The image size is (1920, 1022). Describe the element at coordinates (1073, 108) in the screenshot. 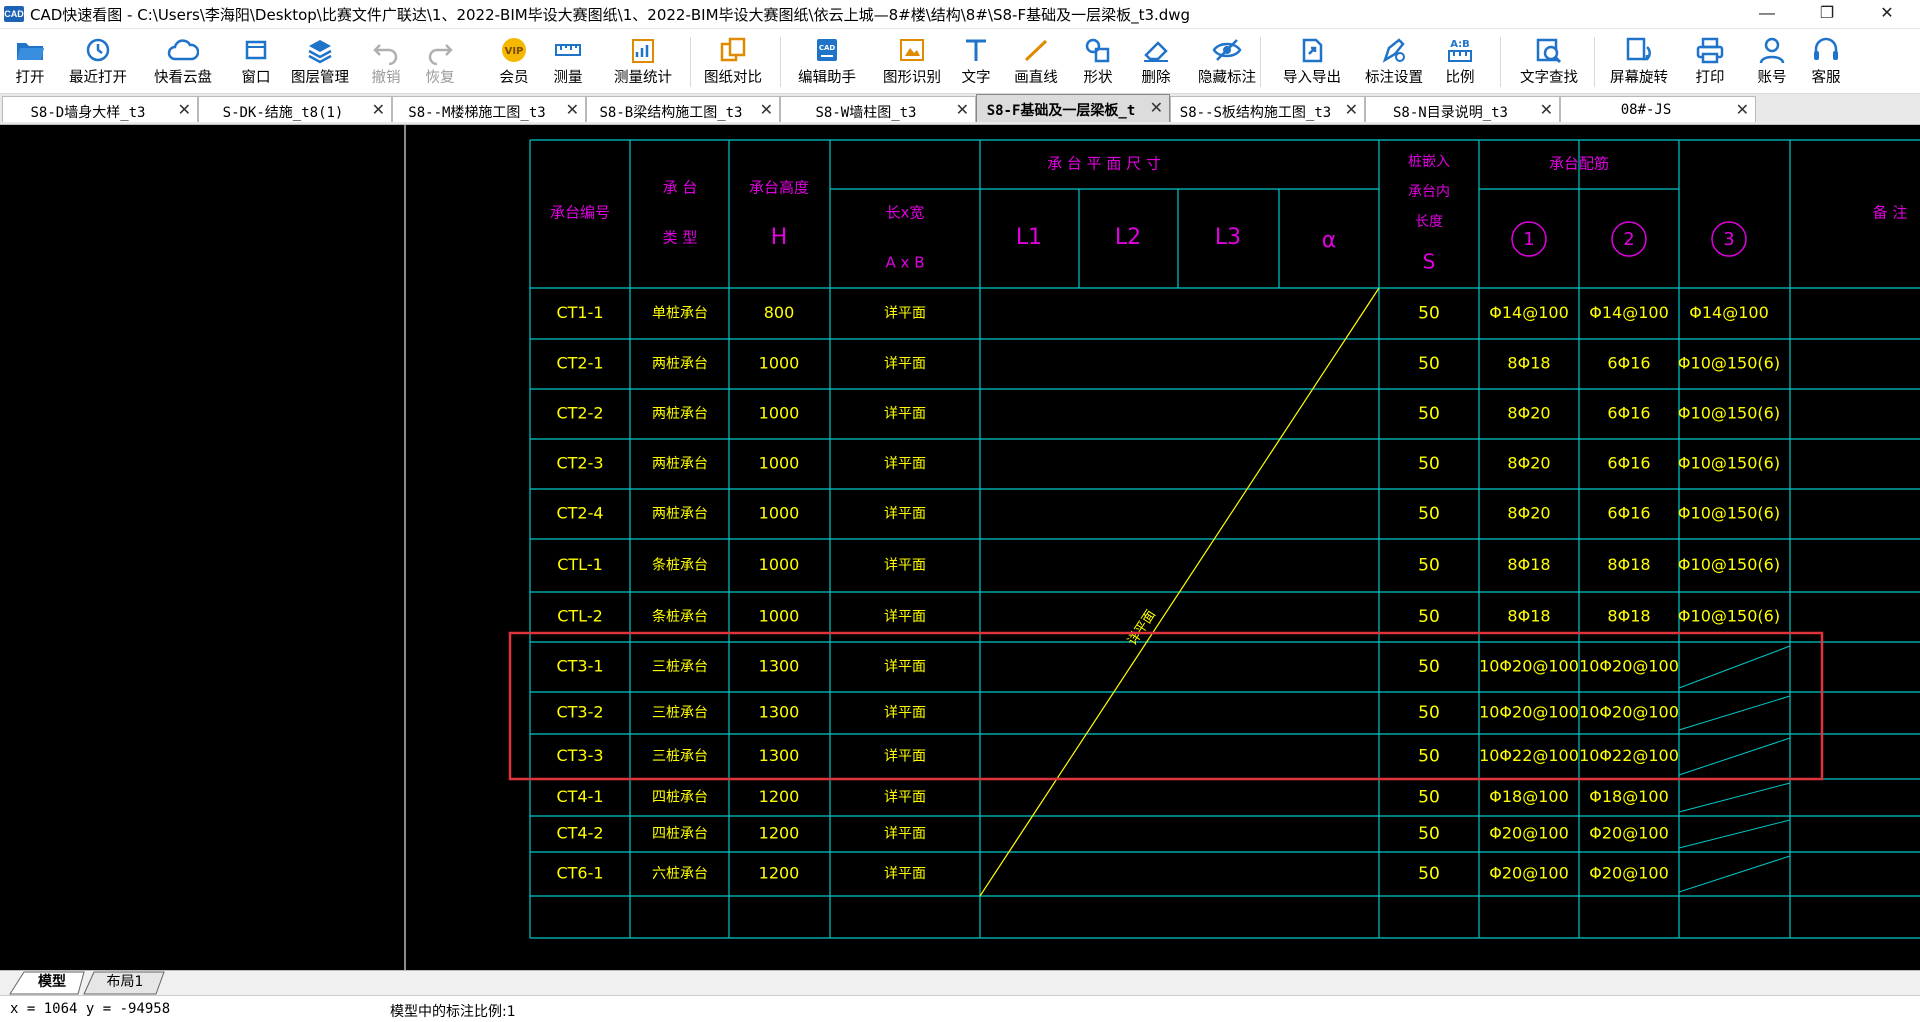

I see `document-tab: S8-F基础及一层梁板_t ✕` at that location.